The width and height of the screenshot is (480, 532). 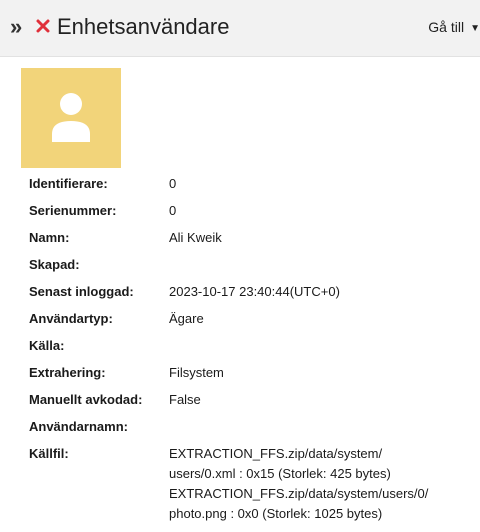 I want to click on property-label: Extrahering:, so click(x=67, y=372).